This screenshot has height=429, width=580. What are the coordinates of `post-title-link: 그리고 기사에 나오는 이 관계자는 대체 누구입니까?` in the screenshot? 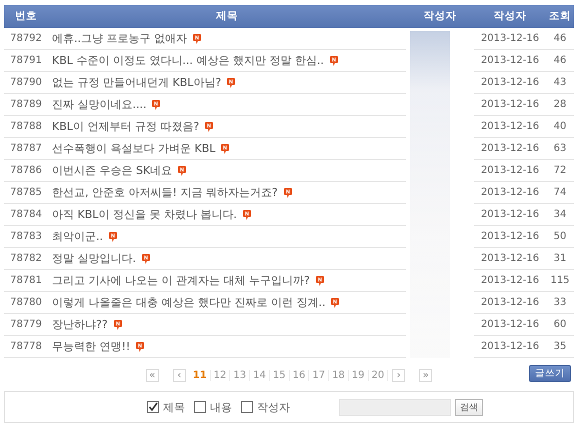 It's located at (181, 280).